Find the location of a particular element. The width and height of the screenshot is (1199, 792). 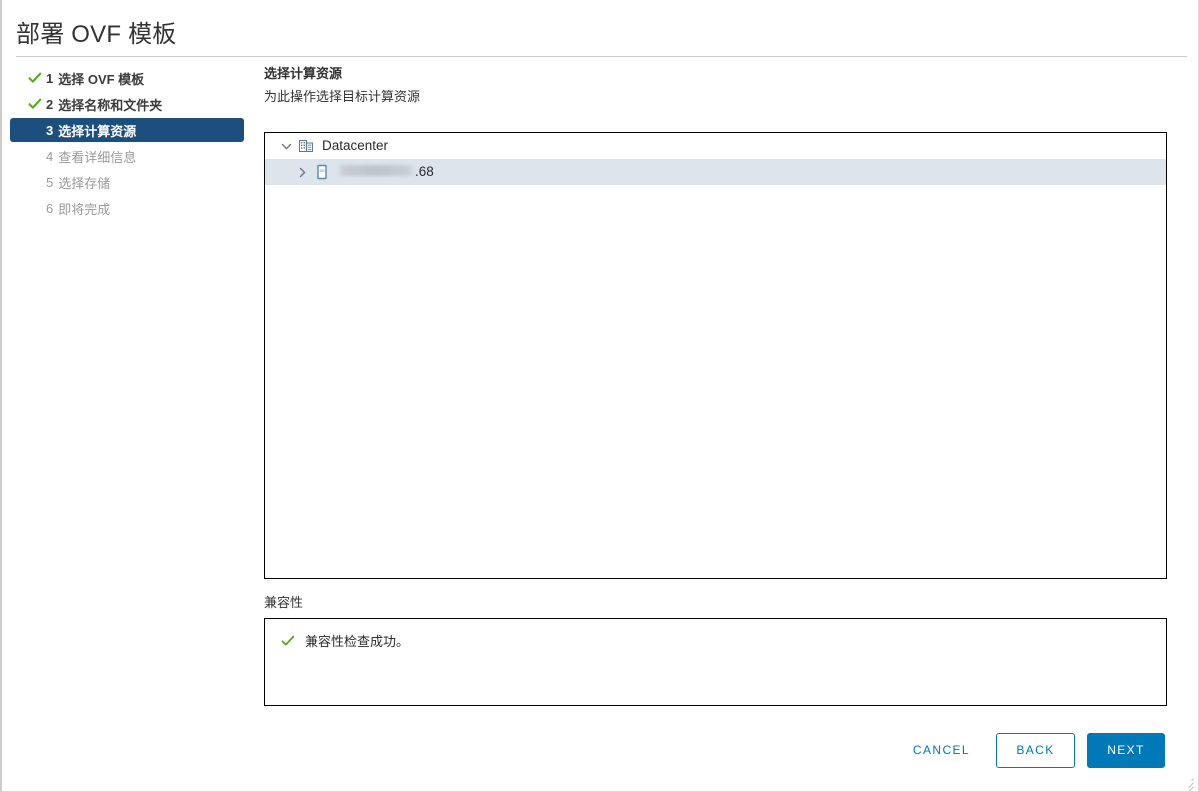

sidebar-item-label: 选择 OVF 模板 is located at coordinates (101, 79).